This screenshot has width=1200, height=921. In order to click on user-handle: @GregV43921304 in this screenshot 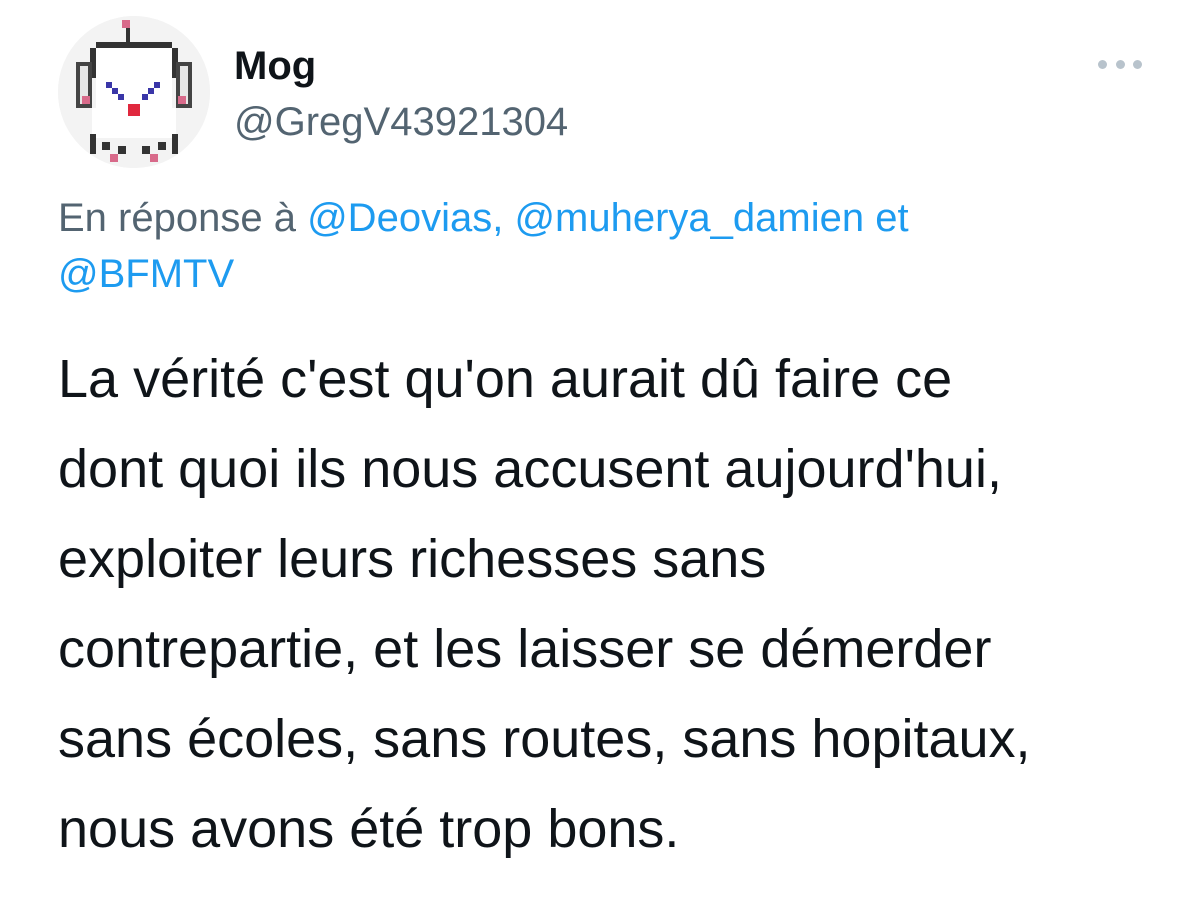, I will do `click(401, 122)`.